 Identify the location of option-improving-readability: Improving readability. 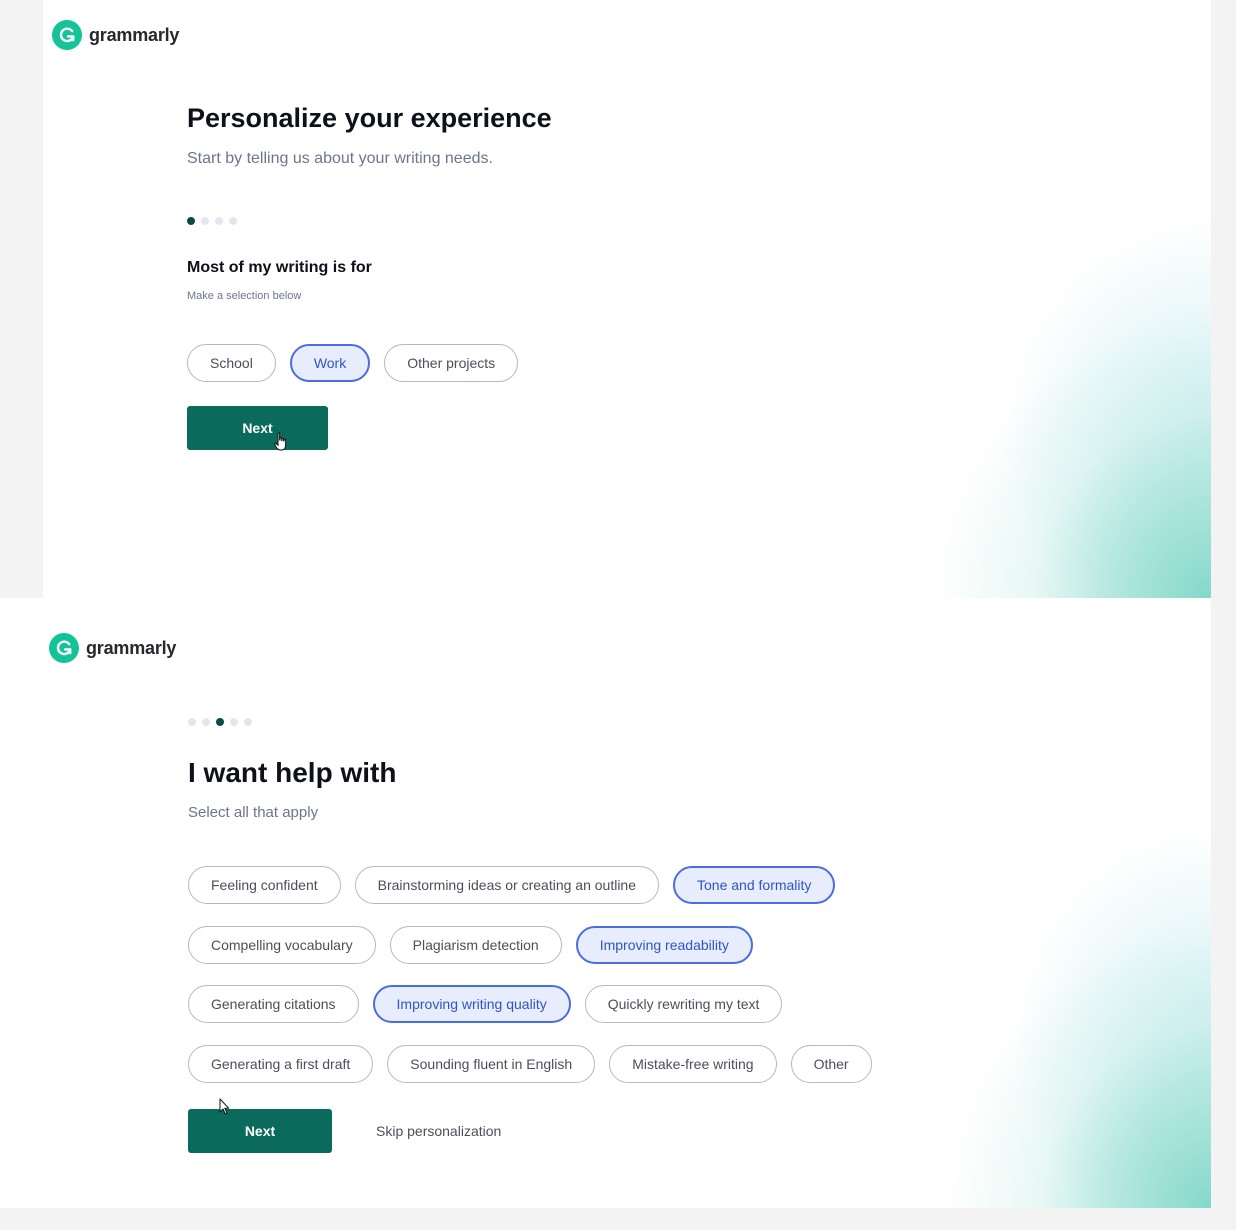
(664, 945).